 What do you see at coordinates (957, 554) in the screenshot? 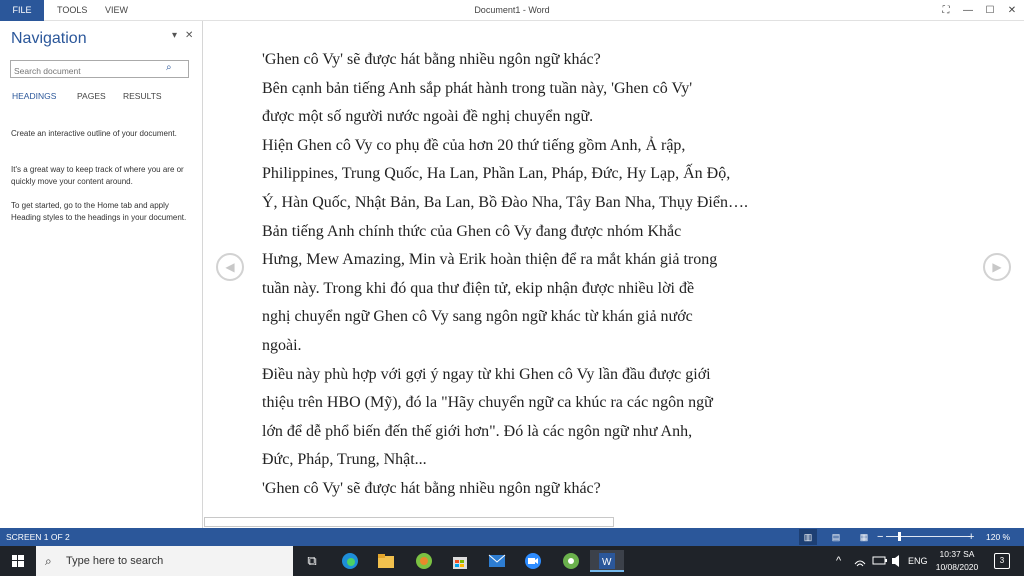
I see `clock-time: 10:37 SA` at bounding box center [957, 554].